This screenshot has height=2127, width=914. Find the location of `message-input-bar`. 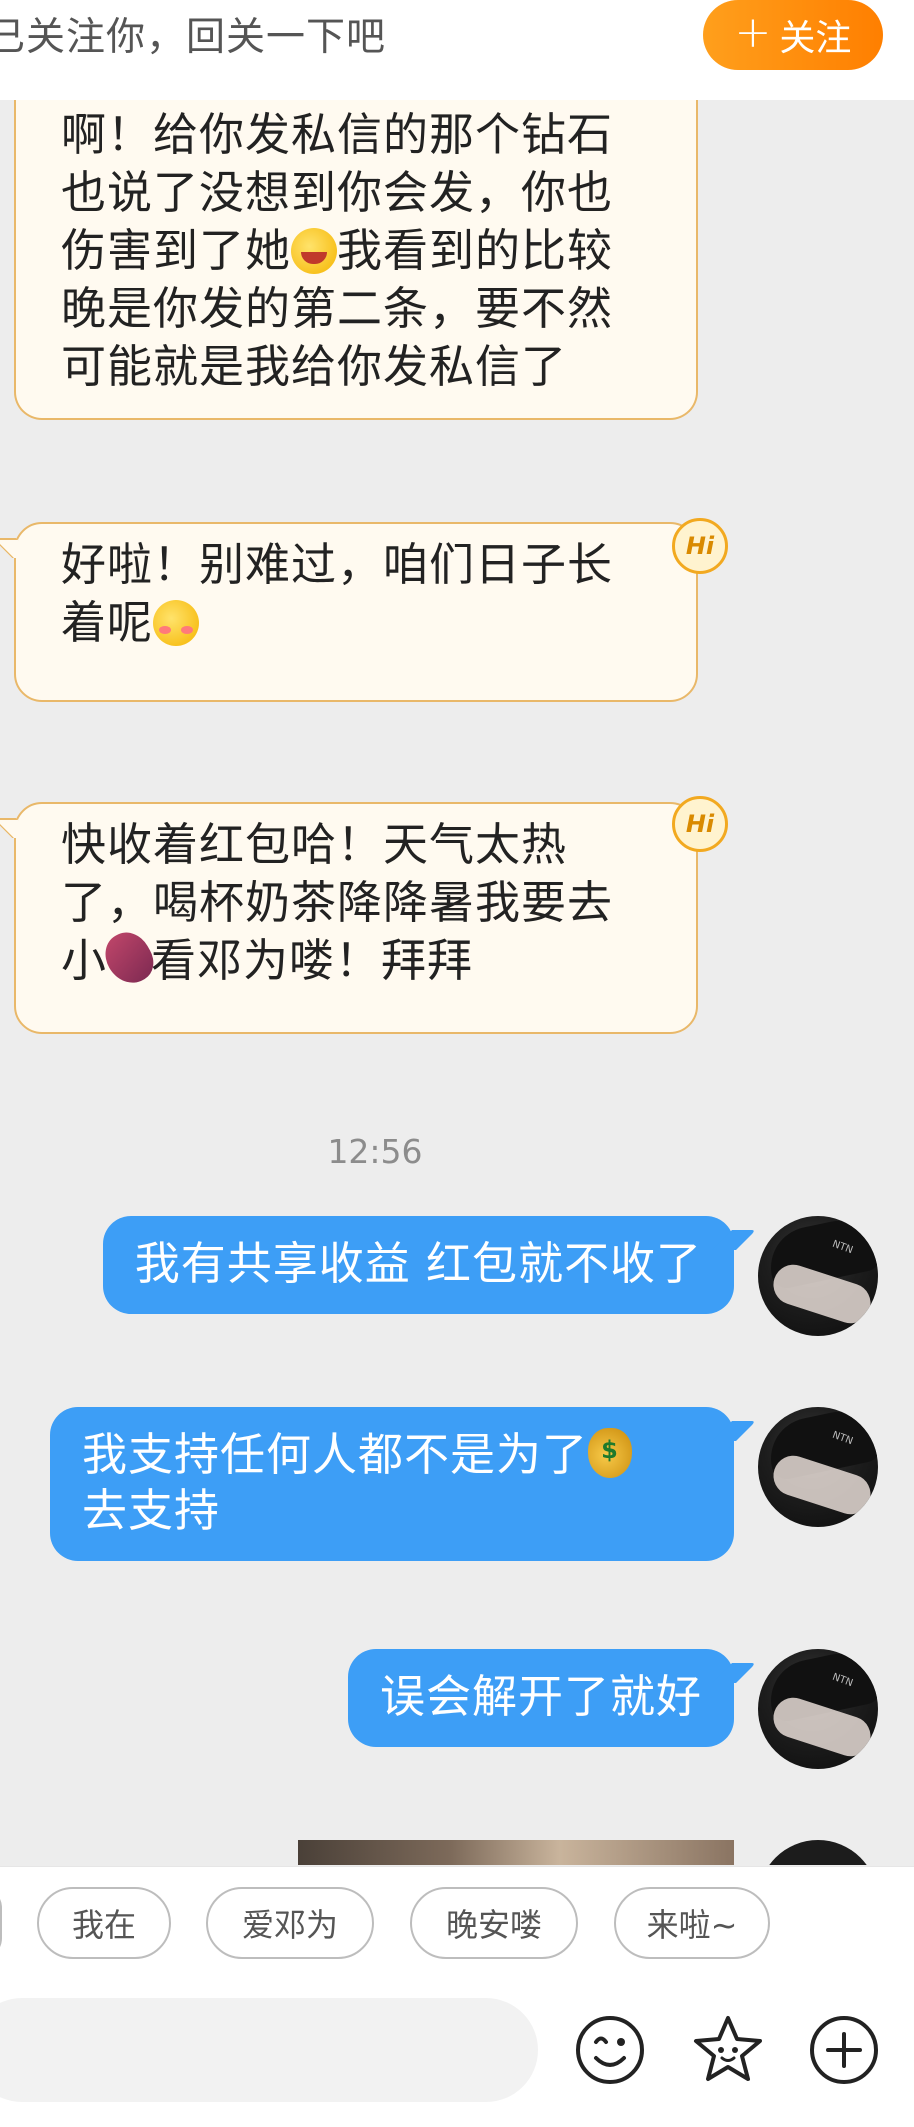

message-input-bar is located at coordinates (457, 2058).